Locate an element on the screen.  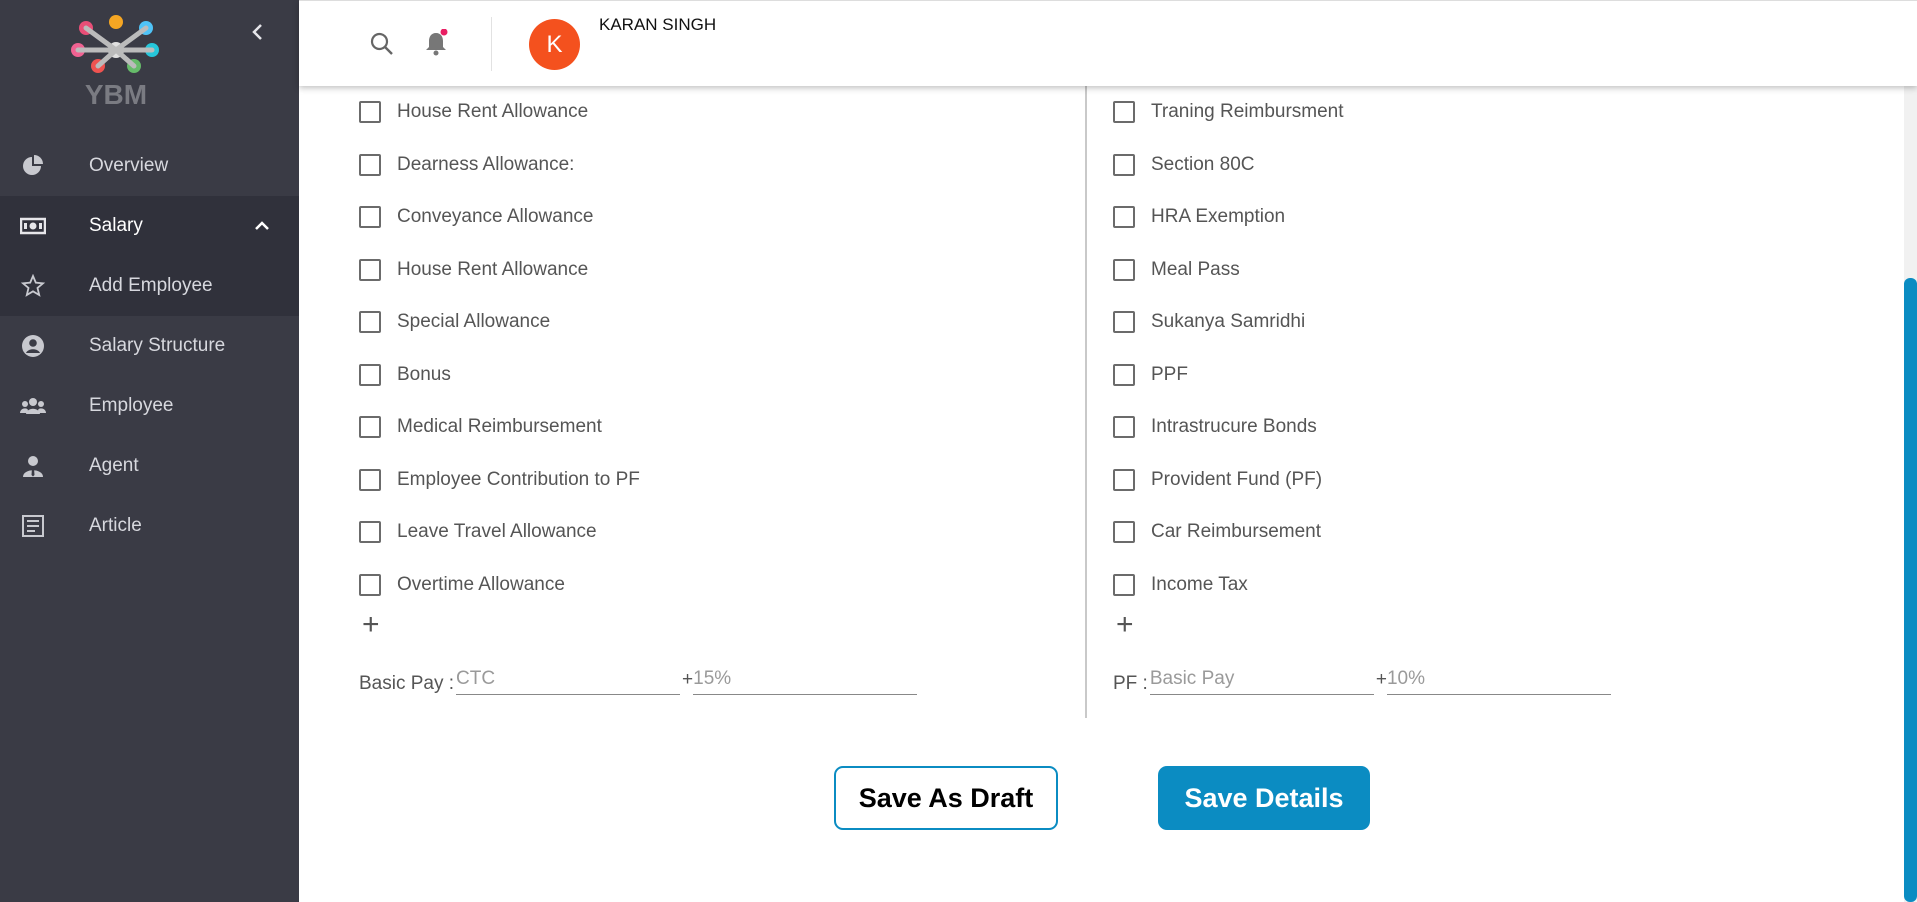
sidebar-item-label: Overview is located at coordinates (129, 165).